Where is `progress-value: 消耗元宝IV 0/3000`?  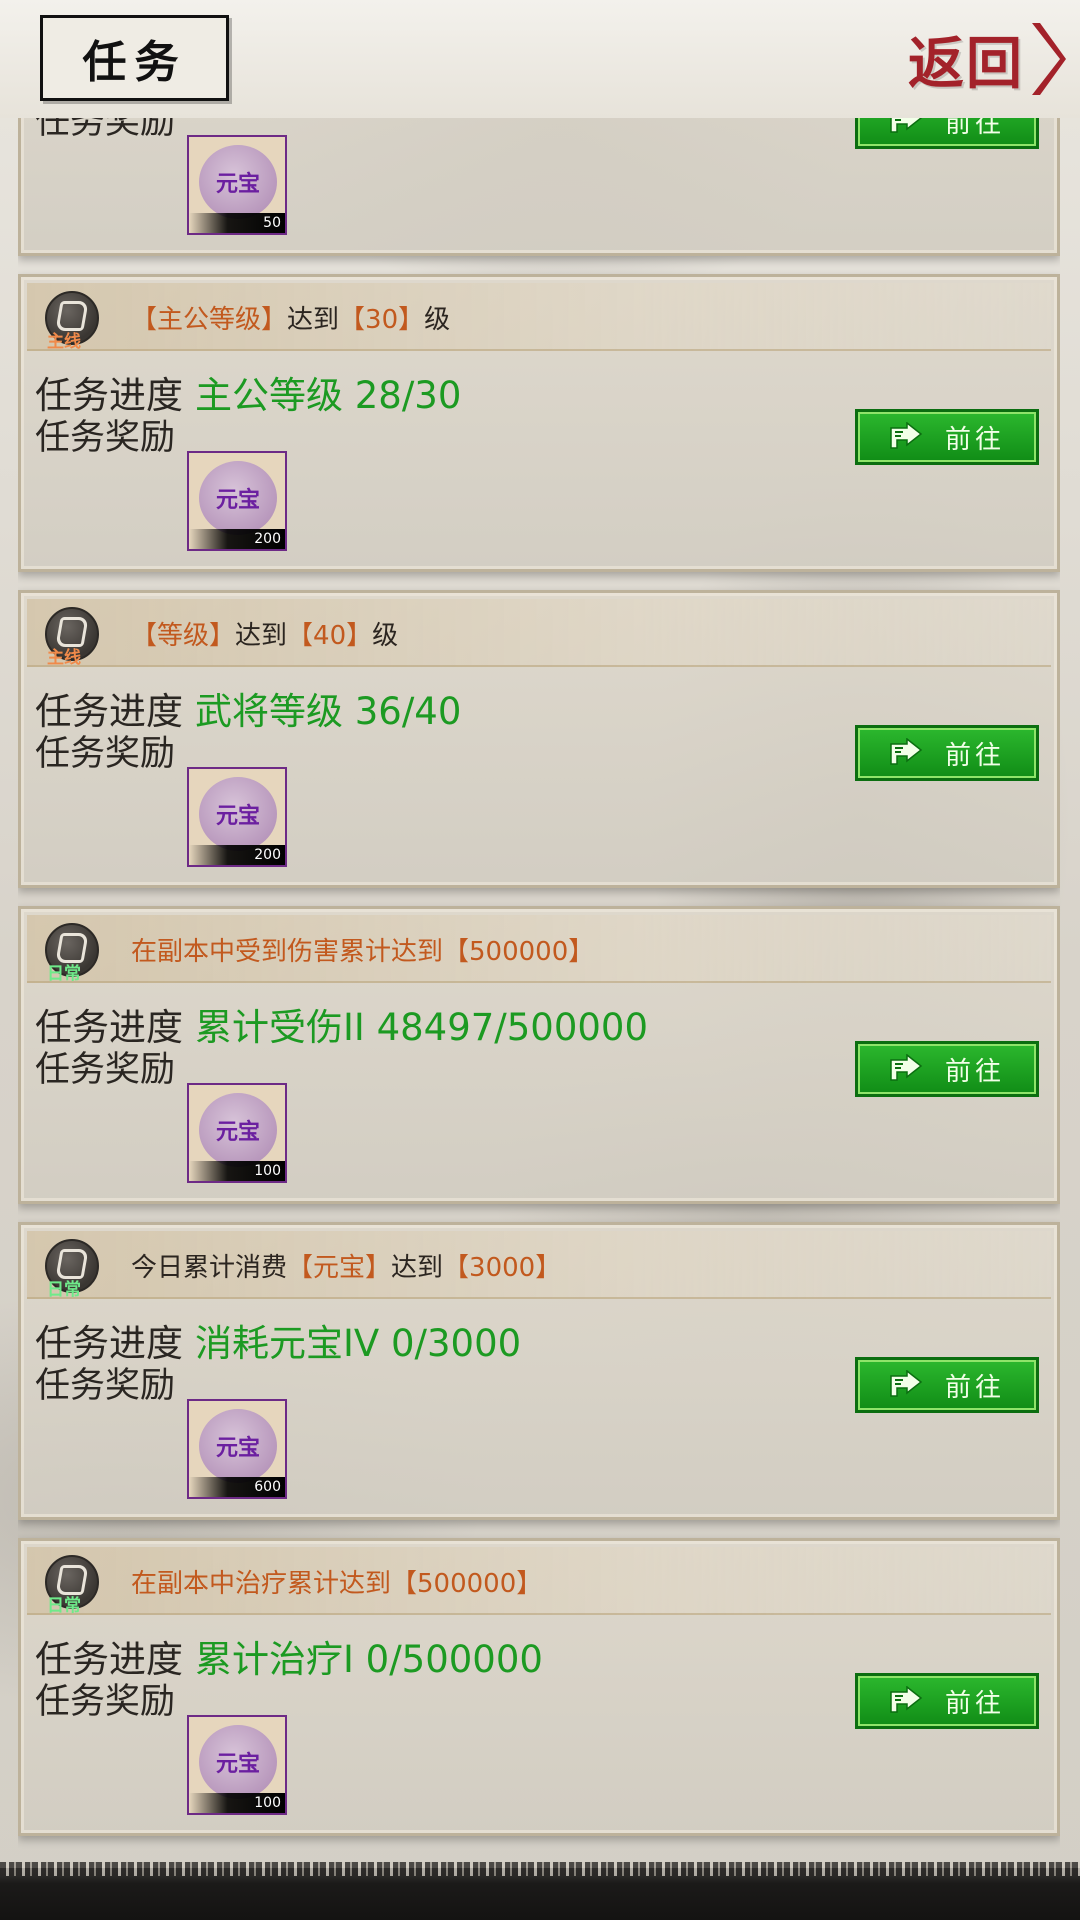
progress-value: 消耗元宝IV 0/3000 is located at coordinates (358, 1343).